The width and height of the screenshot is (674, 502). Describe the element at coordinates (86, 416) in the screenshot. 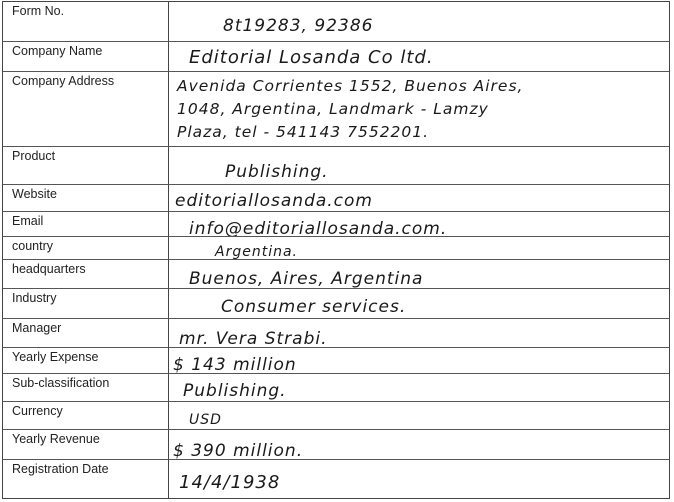

I see `currency-label: Currency` at that location.